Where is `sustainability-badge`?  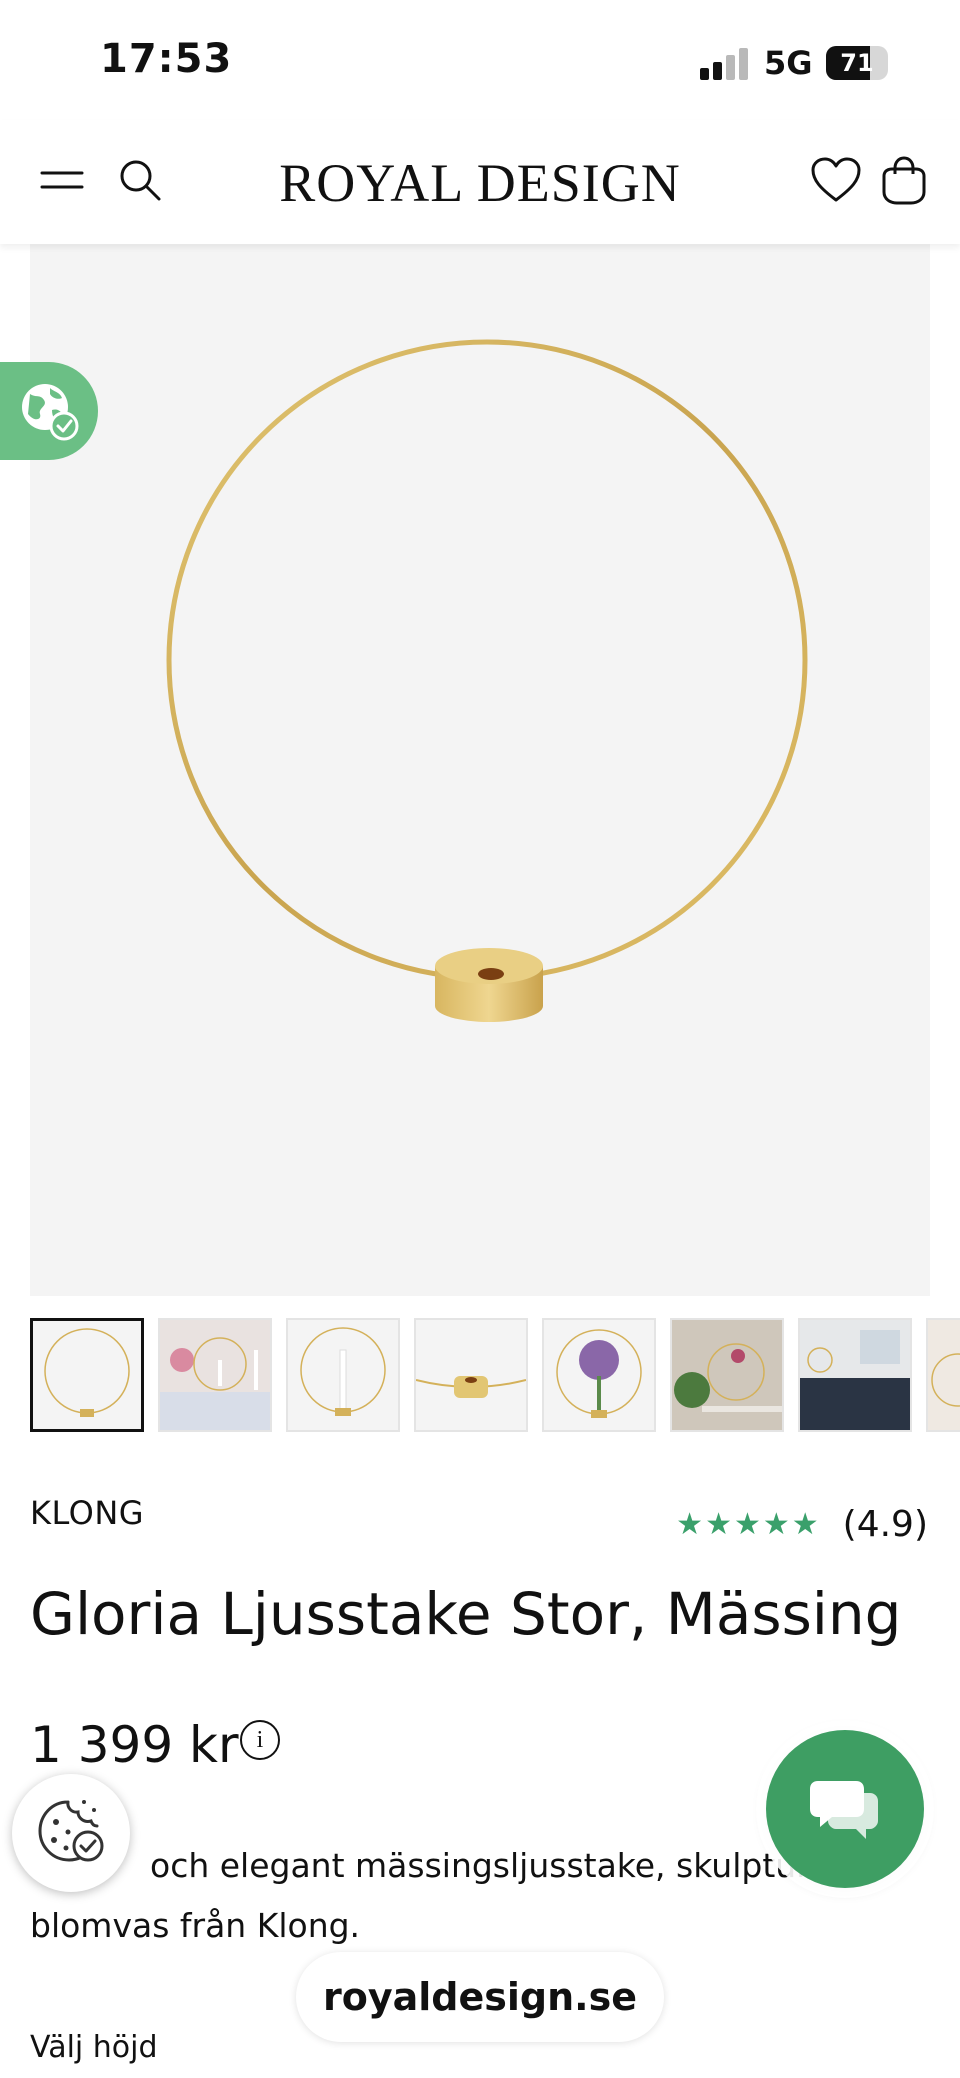 sustainability-badge is located at coordinates (49, 411).